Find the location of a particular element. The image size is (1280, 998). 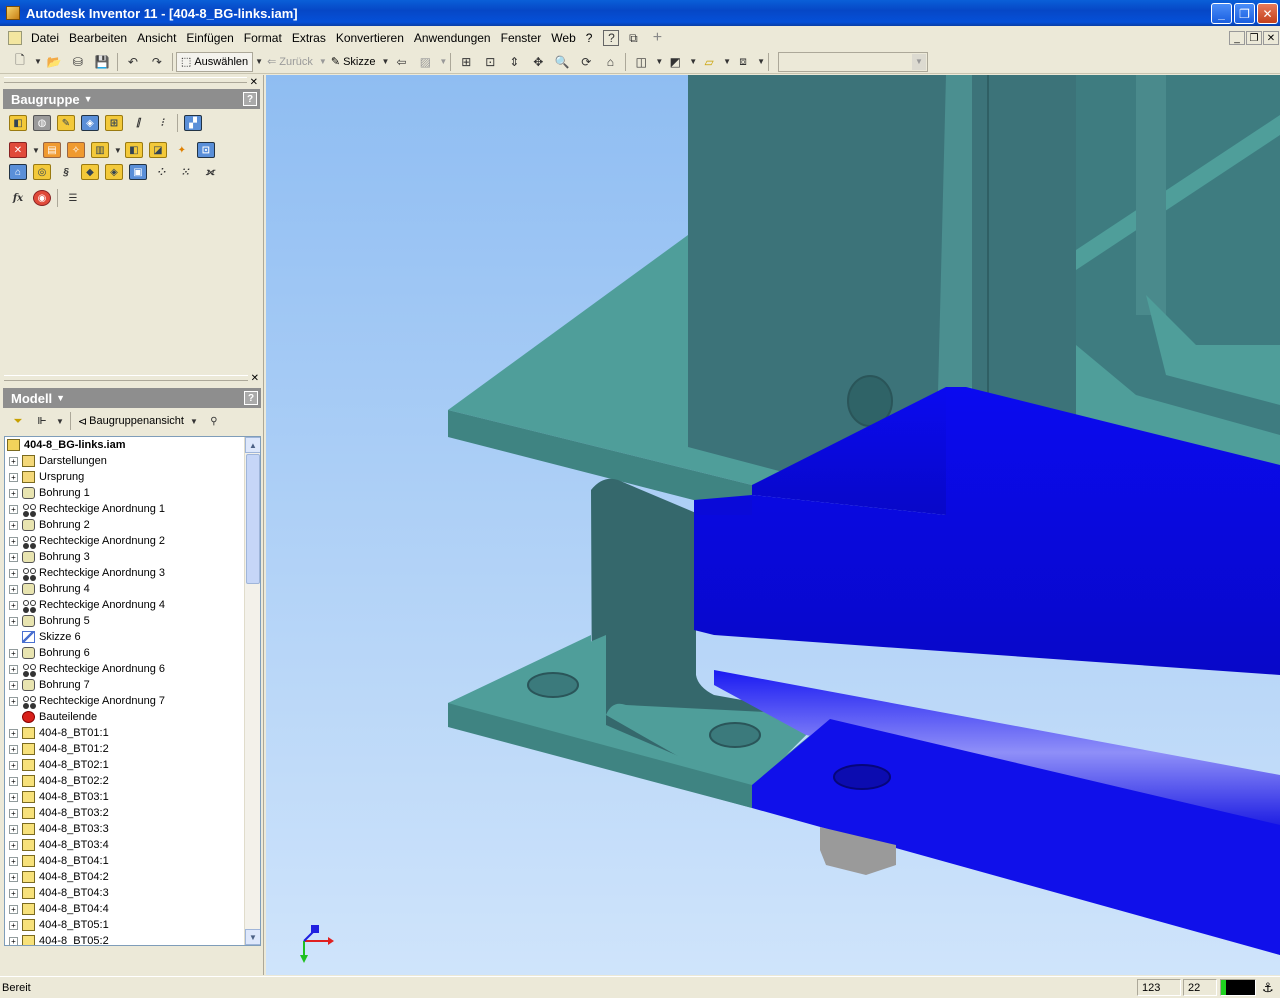

move-component-icon: ▤ is located at coordinates (51, 150).